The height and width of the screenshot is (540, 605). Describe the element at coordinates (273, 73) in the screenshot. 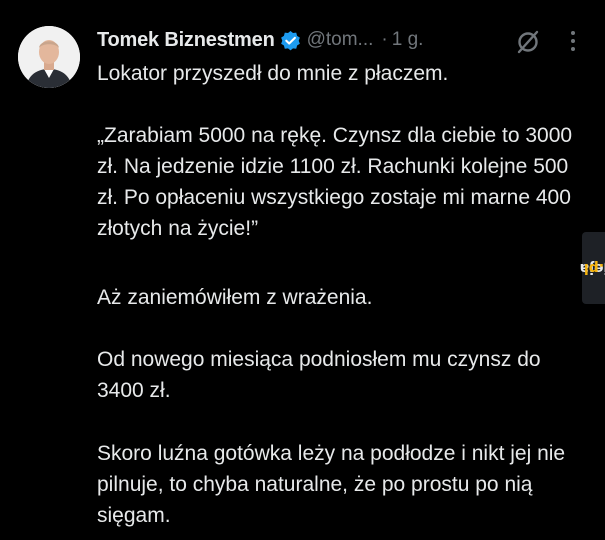

I see `tweet-paragraph: Lokator przyszedł do mnie z płaczem.` at that location.